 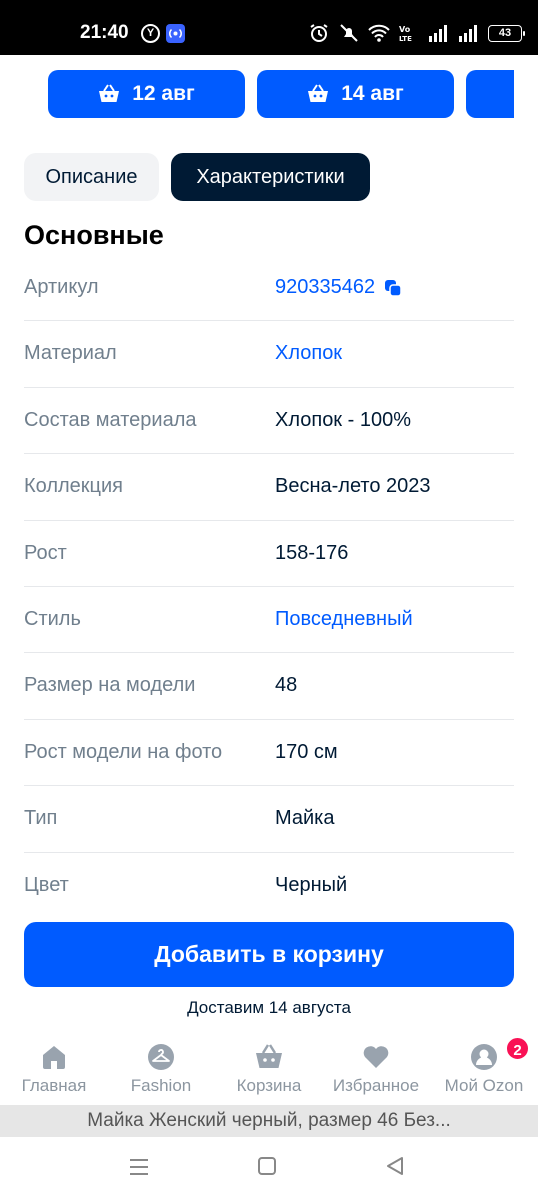 What do you see at coordinates (484, 1057) in the screenshot?
I see `profile-icon` at bounding box center [484, 1057].